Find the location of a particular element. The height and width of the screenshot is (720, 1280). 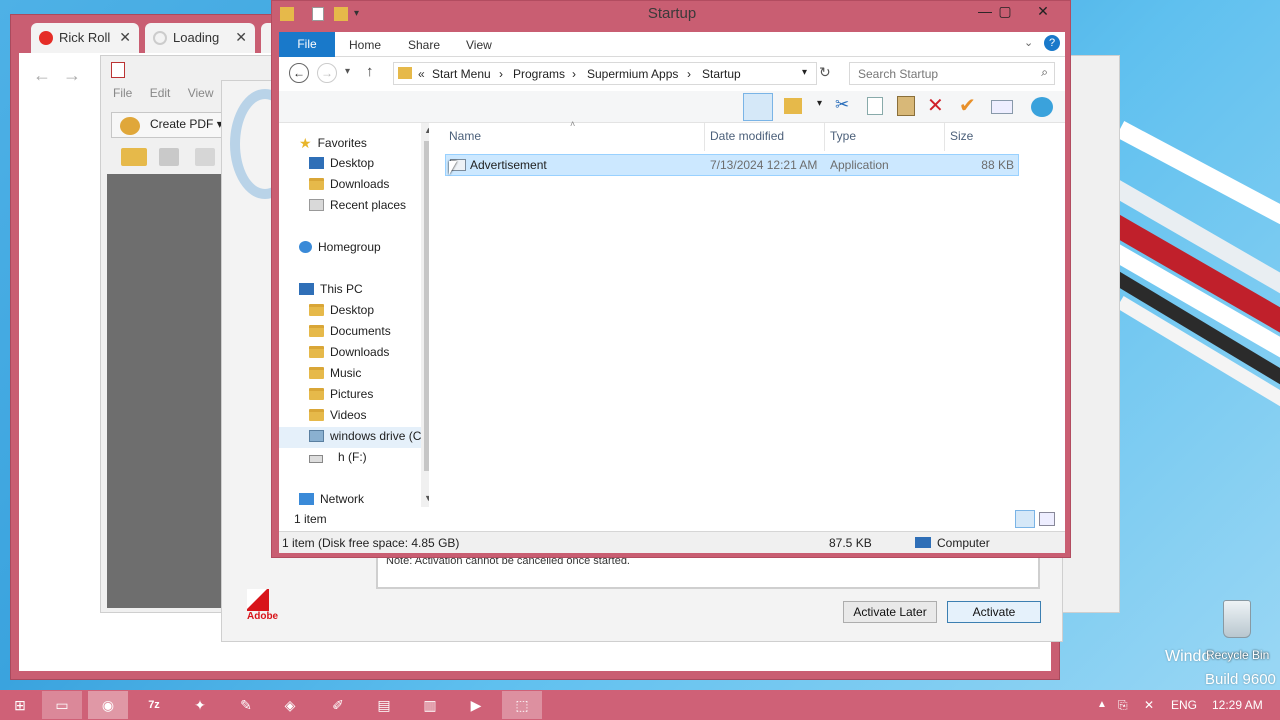

document-taskbar-icon: ▥ is located at coordinates (430, 705).